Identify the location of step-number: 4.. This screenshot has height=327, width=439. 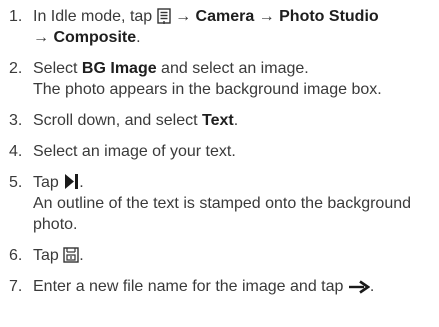
(16, 151).